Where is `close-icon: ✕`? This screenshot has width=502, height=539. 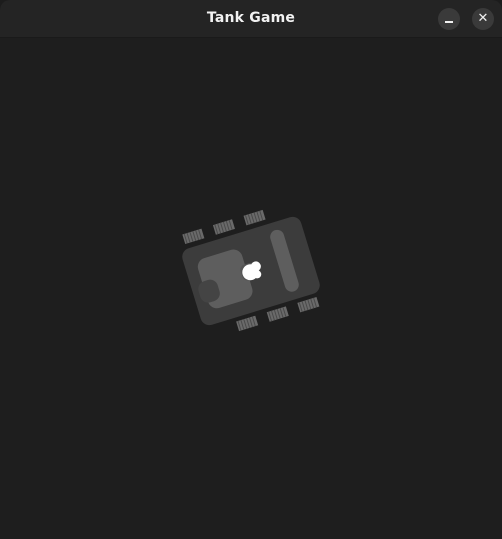
close-icon: ✕ is located at coordinates (483, 18).